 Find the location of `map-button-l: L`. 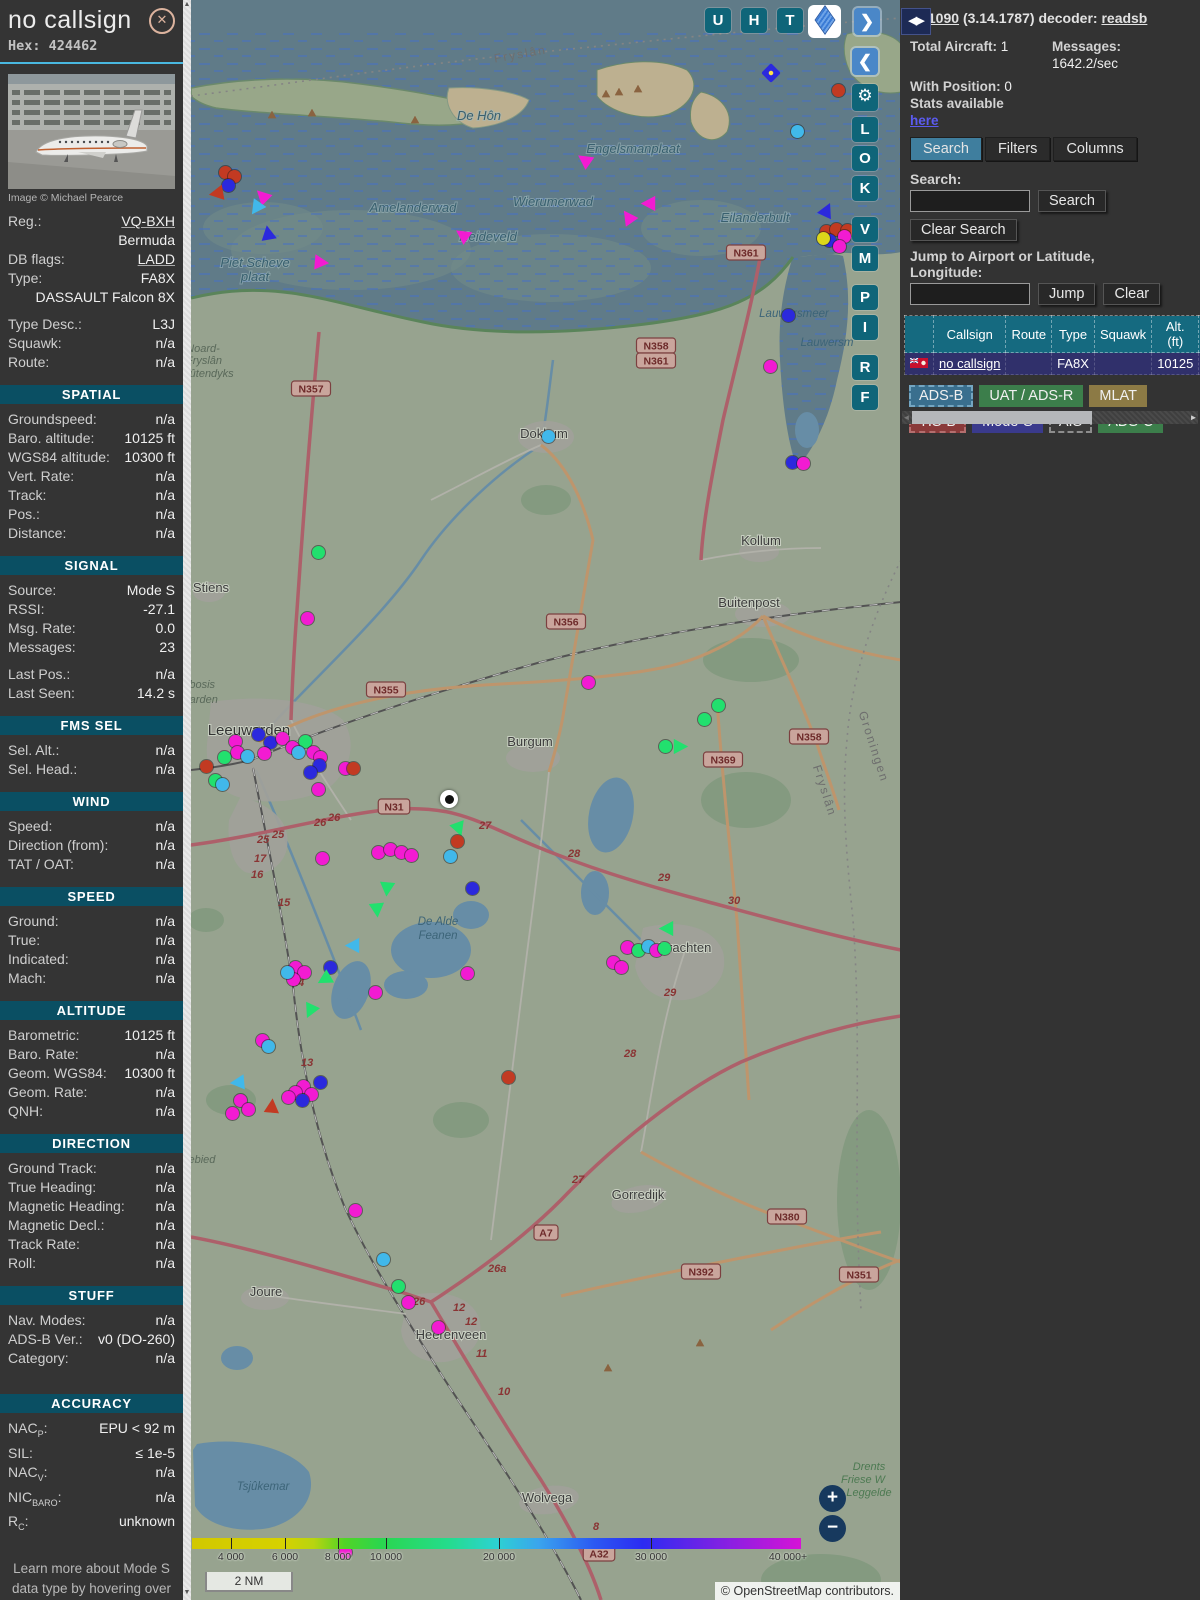

map-button-l: L is located at coordinates (865, 129).